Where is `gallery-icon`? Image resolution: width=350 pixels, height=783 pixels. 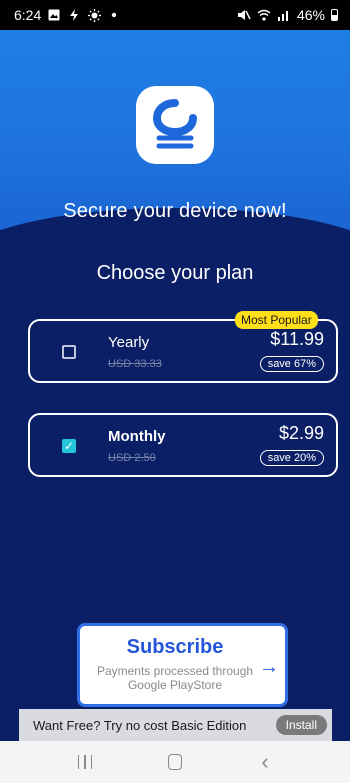
gallery-icon is located at coordinates (54, 15).